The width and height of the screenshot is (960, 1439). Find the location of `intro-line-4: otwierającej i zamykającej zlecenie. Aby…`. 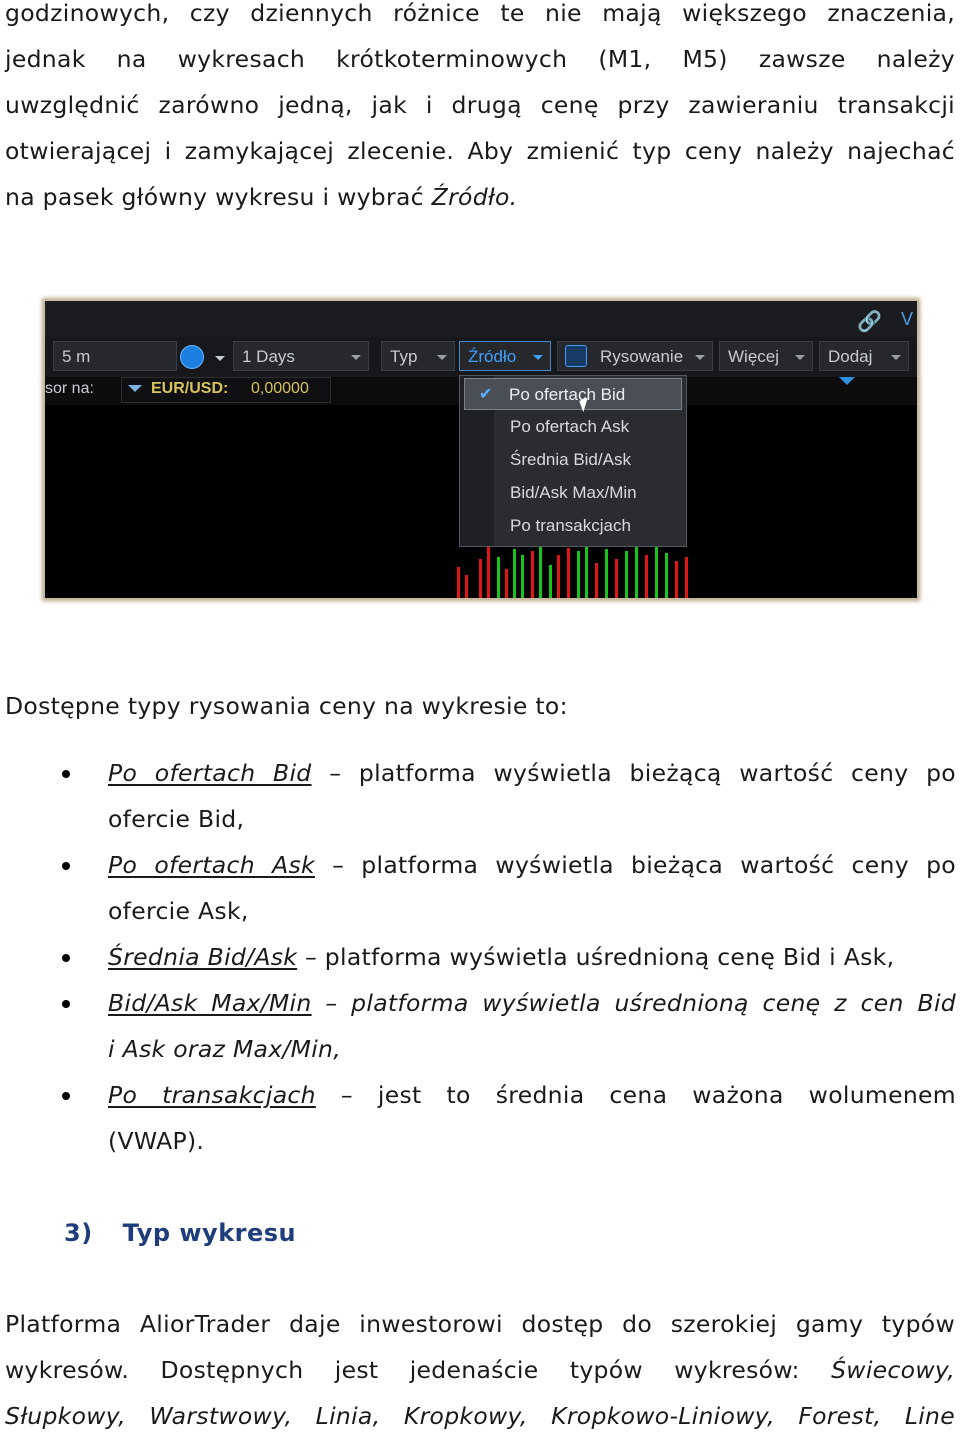

intro-line-4: otwierającej i zamykającej zlecenie. Aby… is located at coordinates (480, 151).